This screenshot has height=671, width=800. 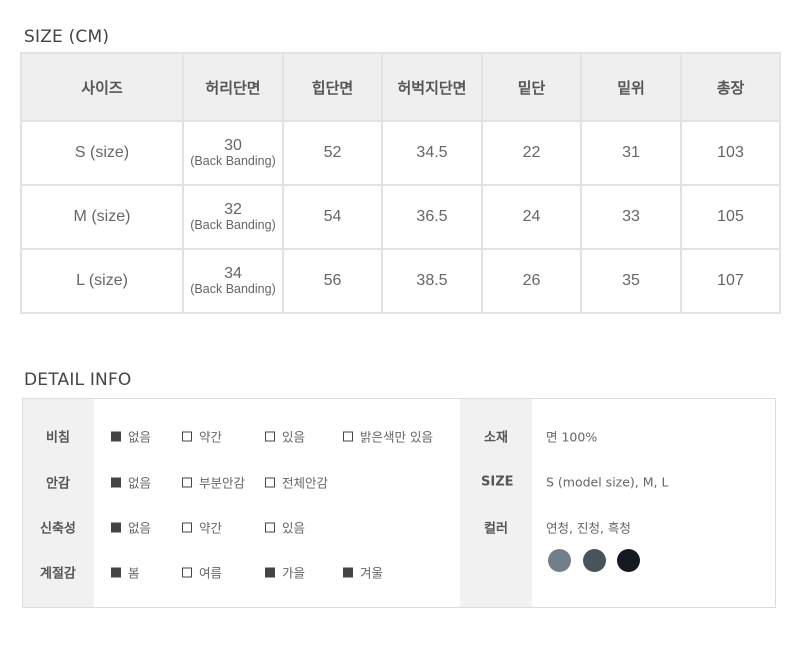 What do you see at coordinates (67, 37) in the screenshot?
I see `size-section-title: SIZE (CM)` at bounding box center [67, 37].